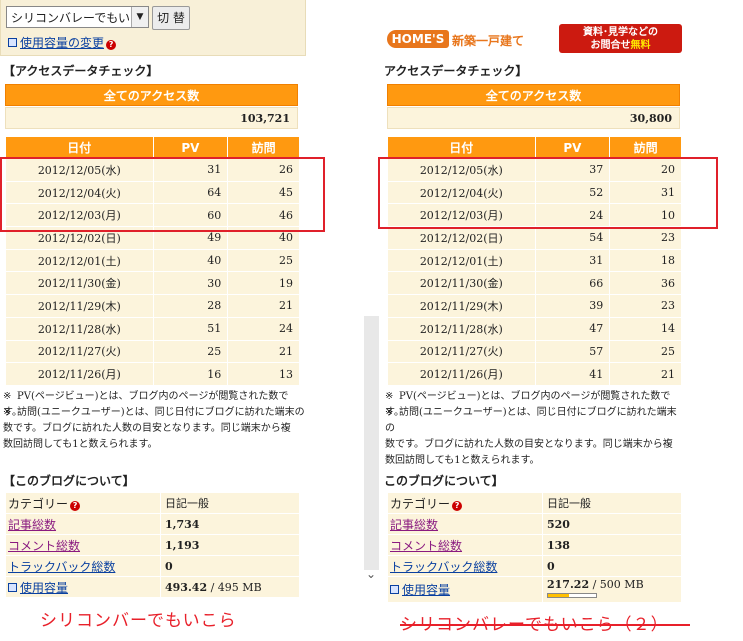  I want to click on table-row: 2012/12/01(土) 31 18, so click(534, 260).